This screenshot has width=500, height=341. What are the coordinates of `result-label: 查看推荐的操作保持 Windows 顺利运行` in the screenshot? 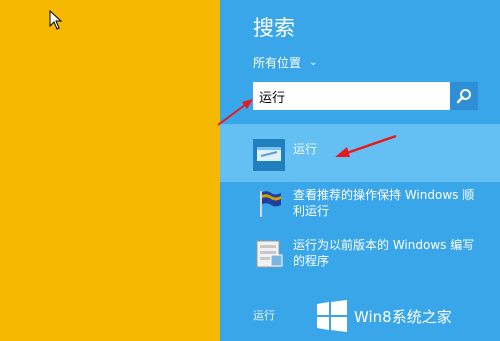 It's located at (384, 203).